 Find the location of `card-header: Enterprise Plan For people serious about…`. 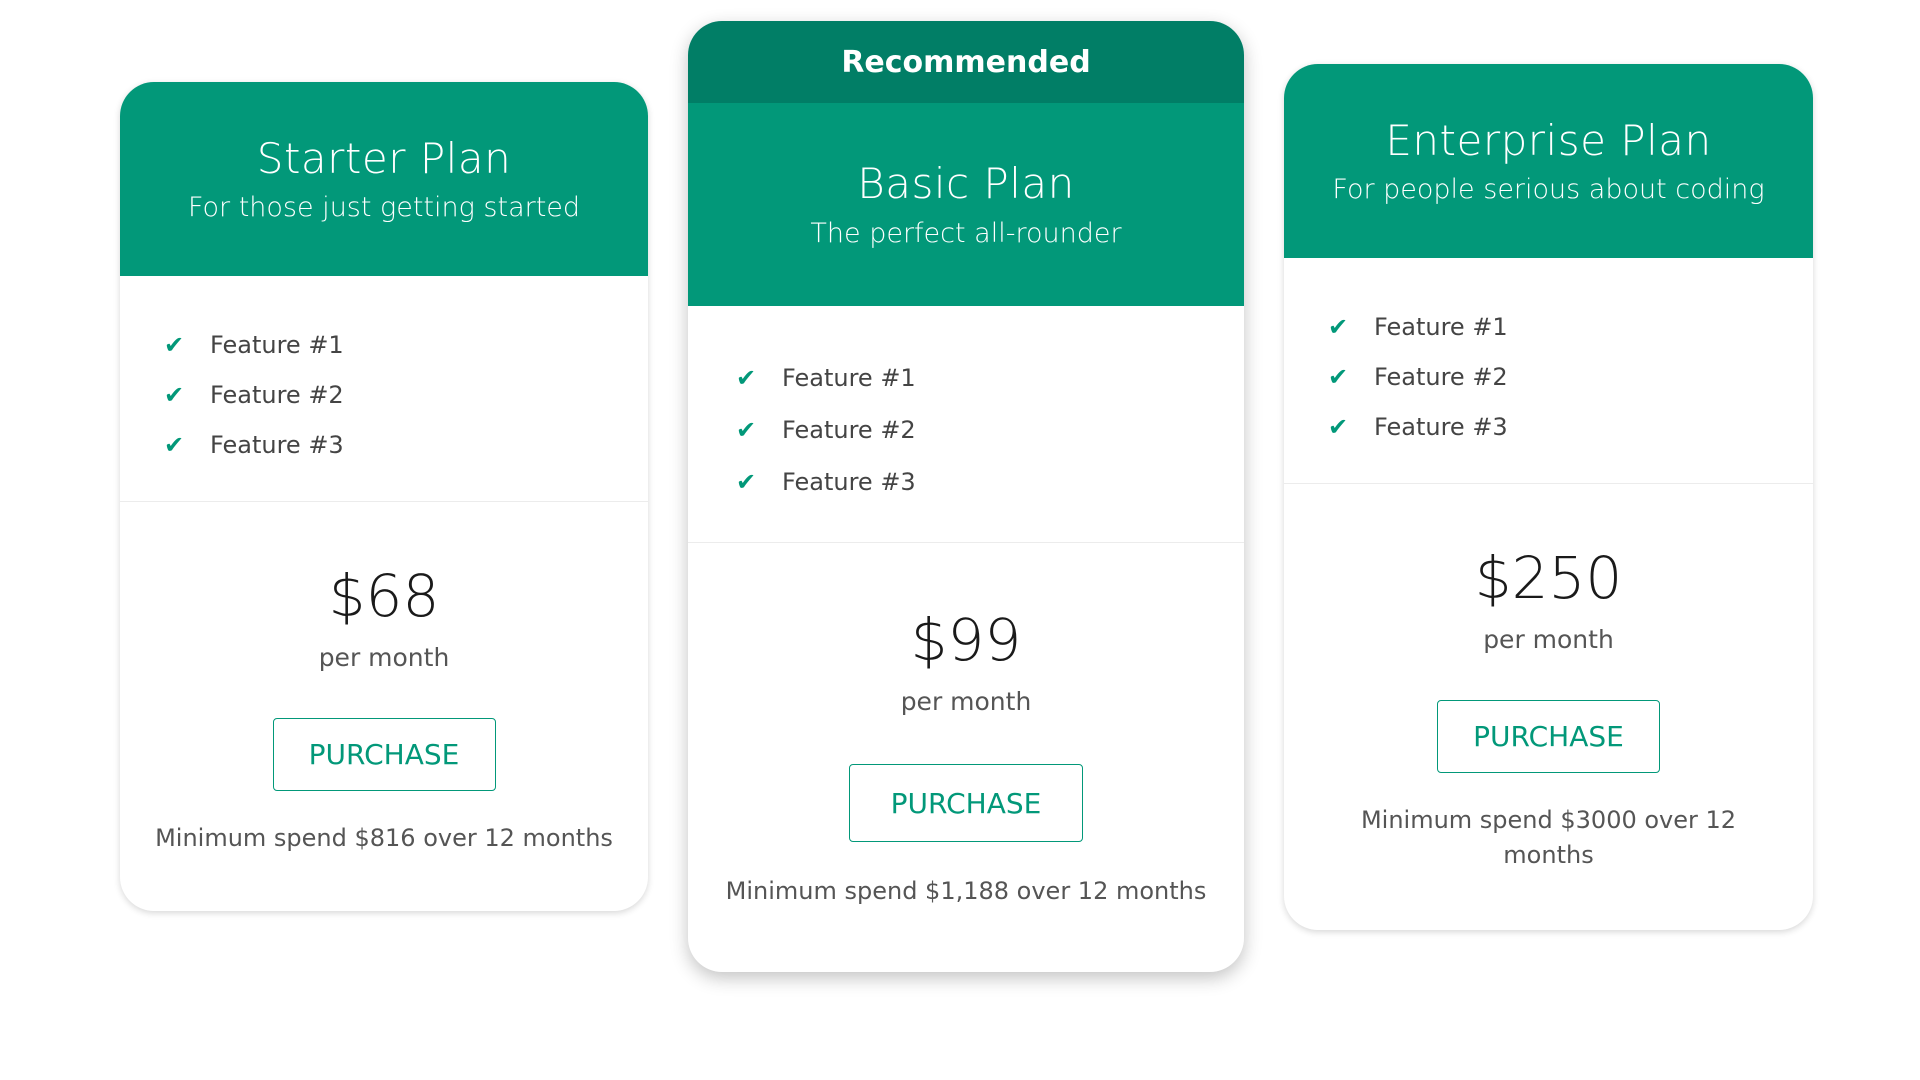

card-header: Enterprise Plan For people serious about… is located at coordinates (1548, 161).